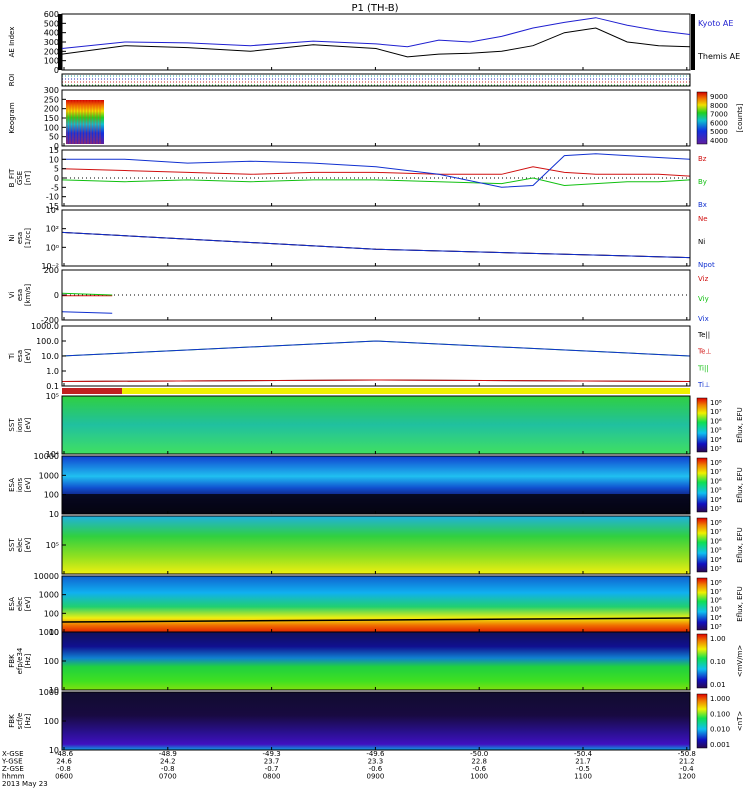  I want to click on legend-ae-1: Themis AE, so click(718, 56).